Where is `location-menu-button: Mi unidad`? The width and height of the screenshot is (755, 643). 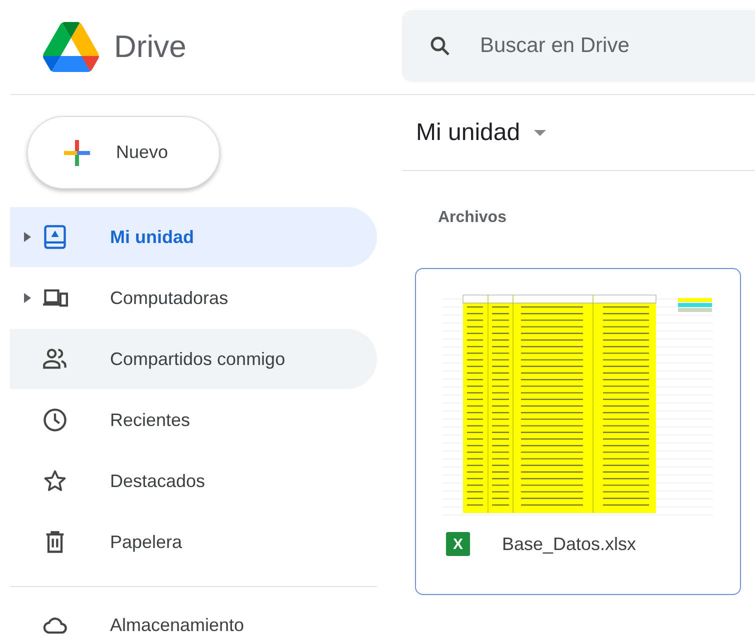 location-menu-button: Mi unidad is located at coordinates (474, 132).